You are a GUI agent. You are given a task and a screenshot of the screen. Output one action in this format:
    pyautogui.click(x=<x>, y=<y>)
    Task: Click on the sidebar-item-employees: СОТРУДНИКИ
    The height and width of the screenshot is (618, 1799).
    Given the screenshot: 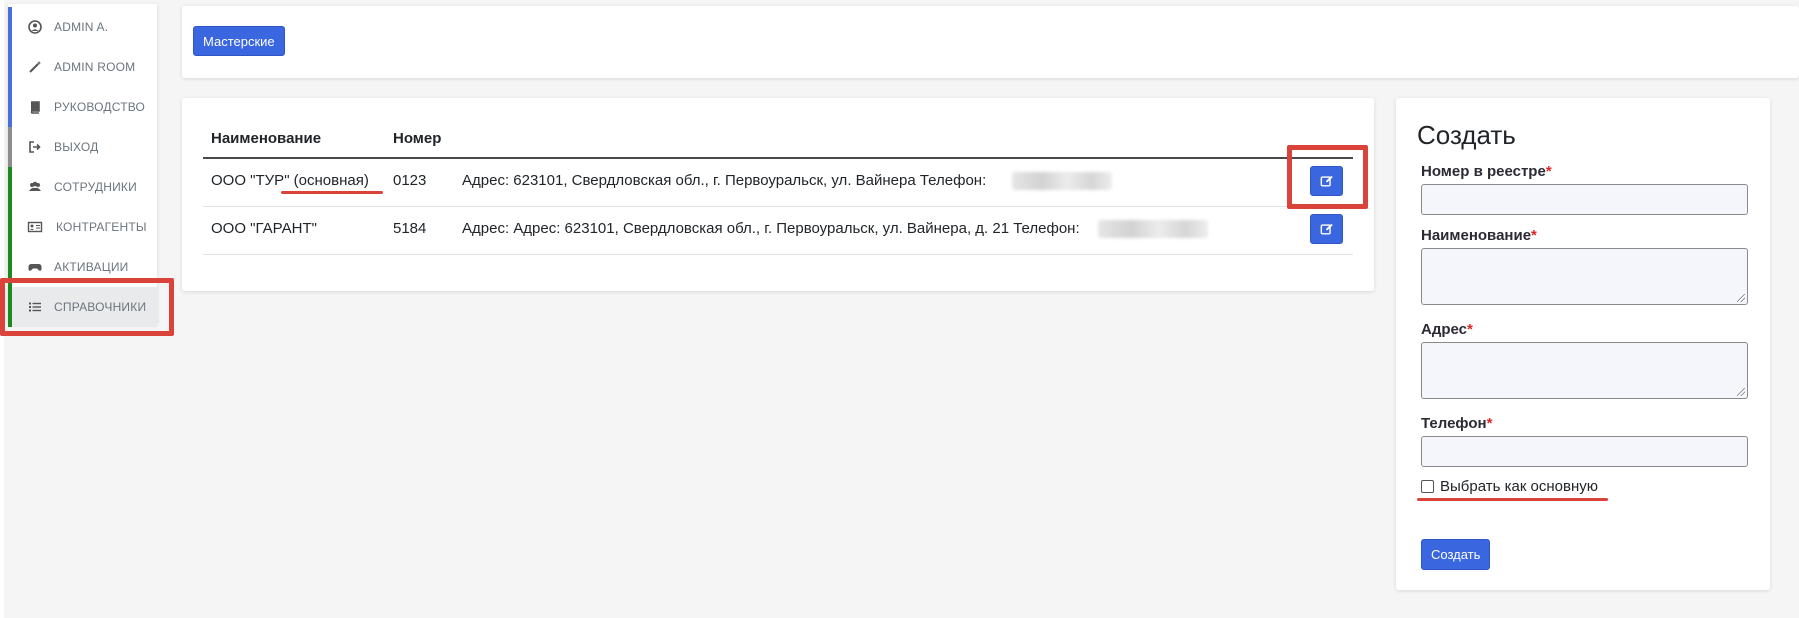 What is the action you would take?
    pyautogui.click(x=82, y=187)
    